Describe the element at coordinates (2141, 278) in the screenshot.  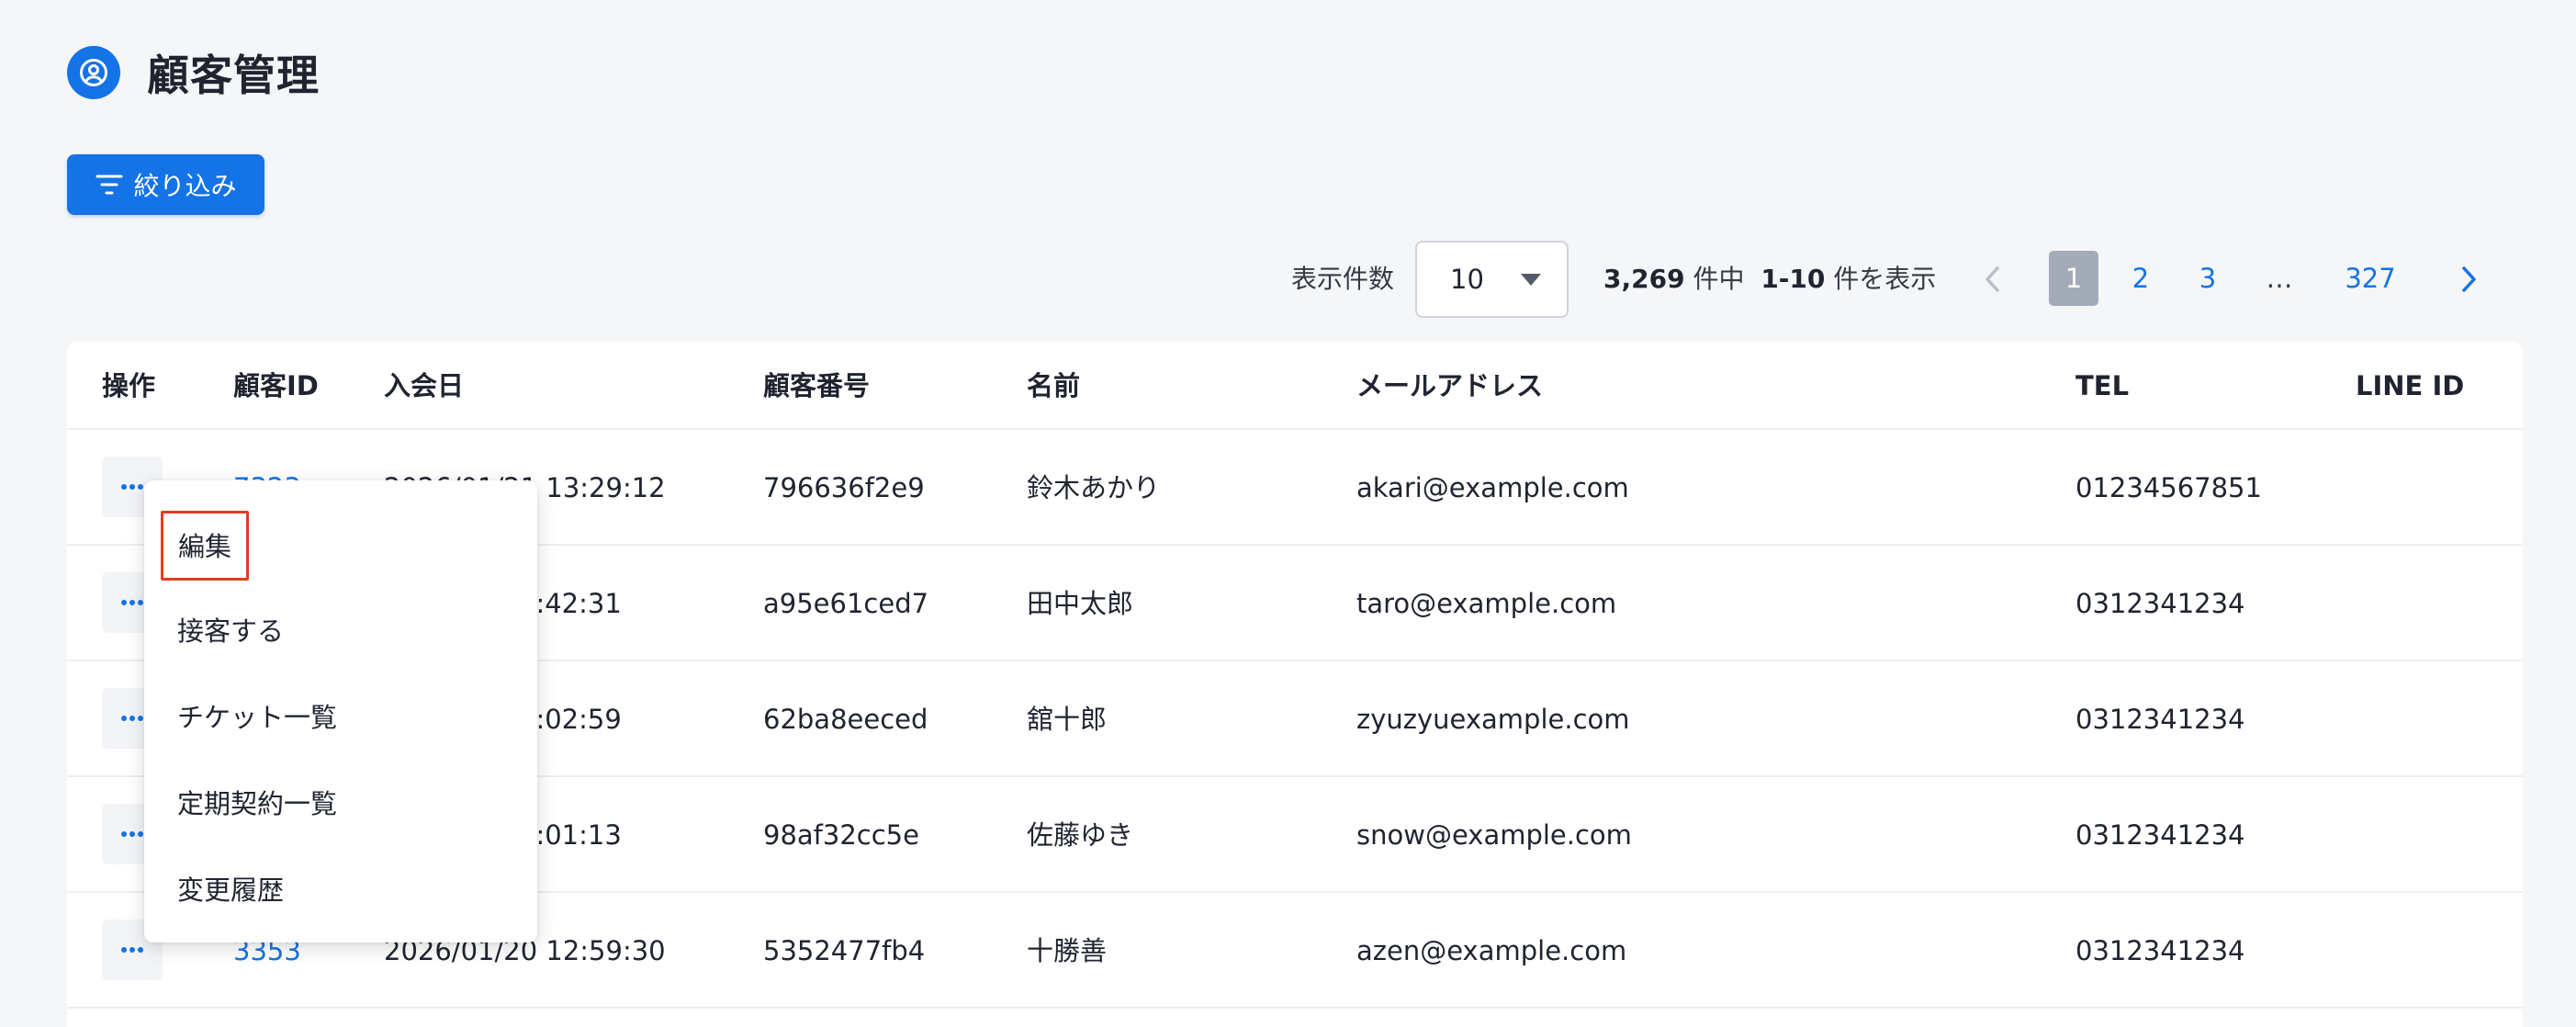
I see `page-button-2: 2` at that location.